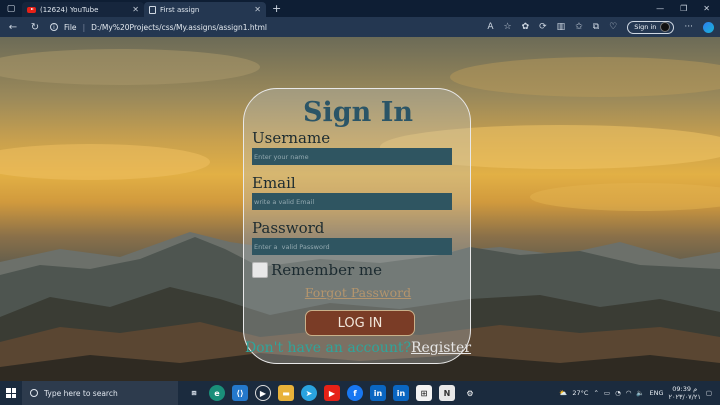 This screenshot has width=720, height=405. What do you see at coordinates (507, 27) in the screenshot?
I see `favorite-star-icon: ☆` at bounding box center [507, 27].